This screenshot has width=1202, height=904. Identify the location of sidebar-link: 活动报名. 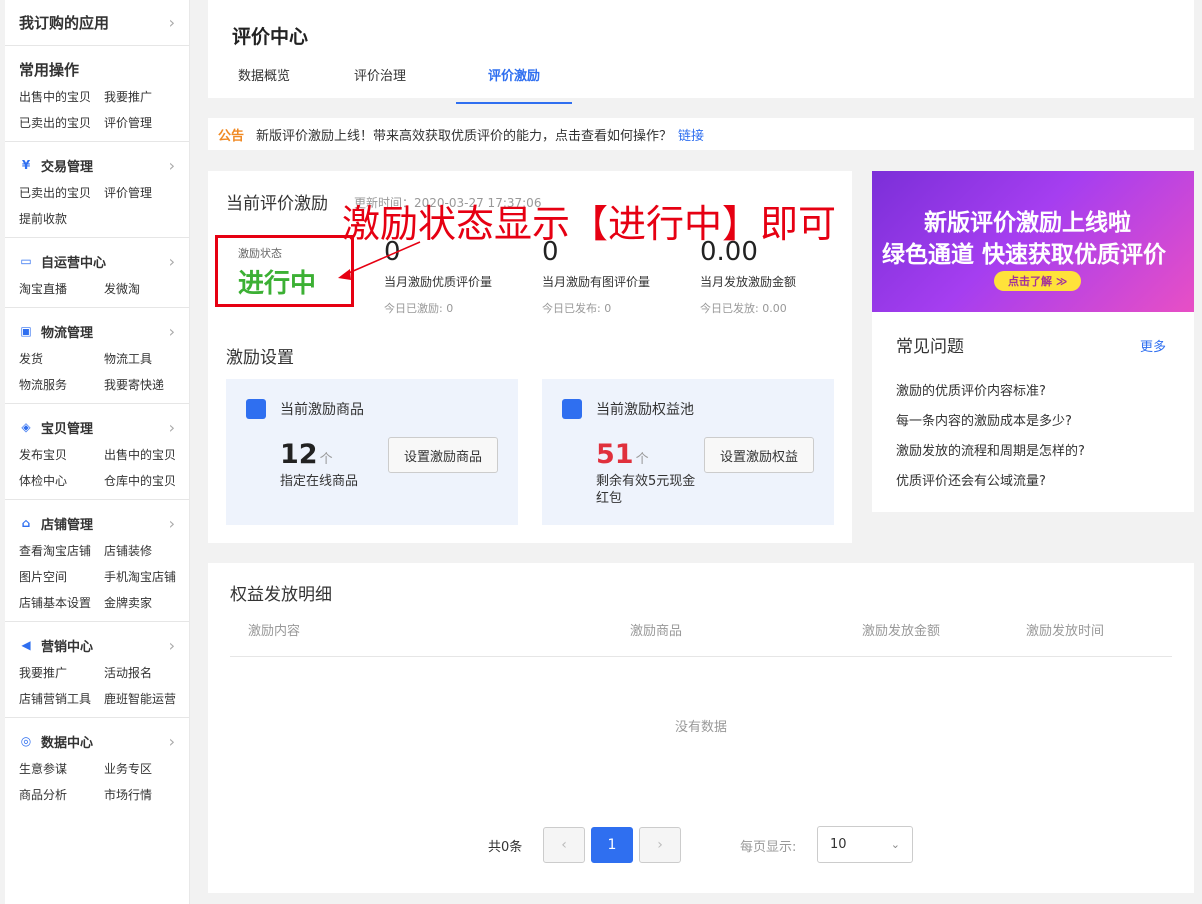
(146, 672).